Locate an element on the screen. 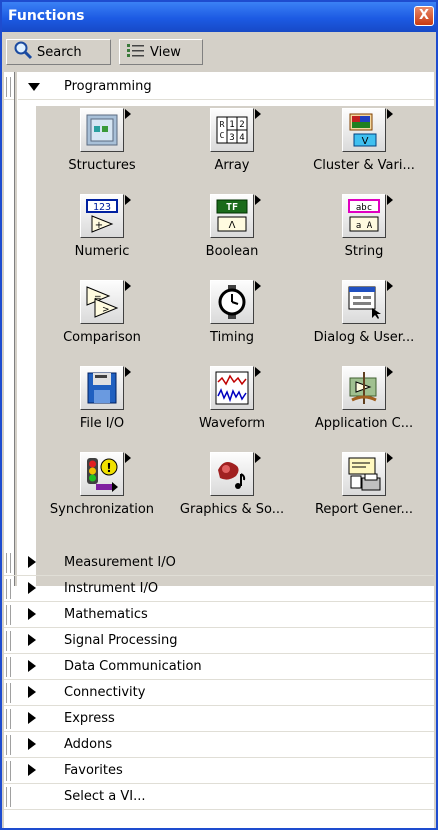 This screenshot has width=438, height=830. structures-icon is located at coordinates (105, 130).